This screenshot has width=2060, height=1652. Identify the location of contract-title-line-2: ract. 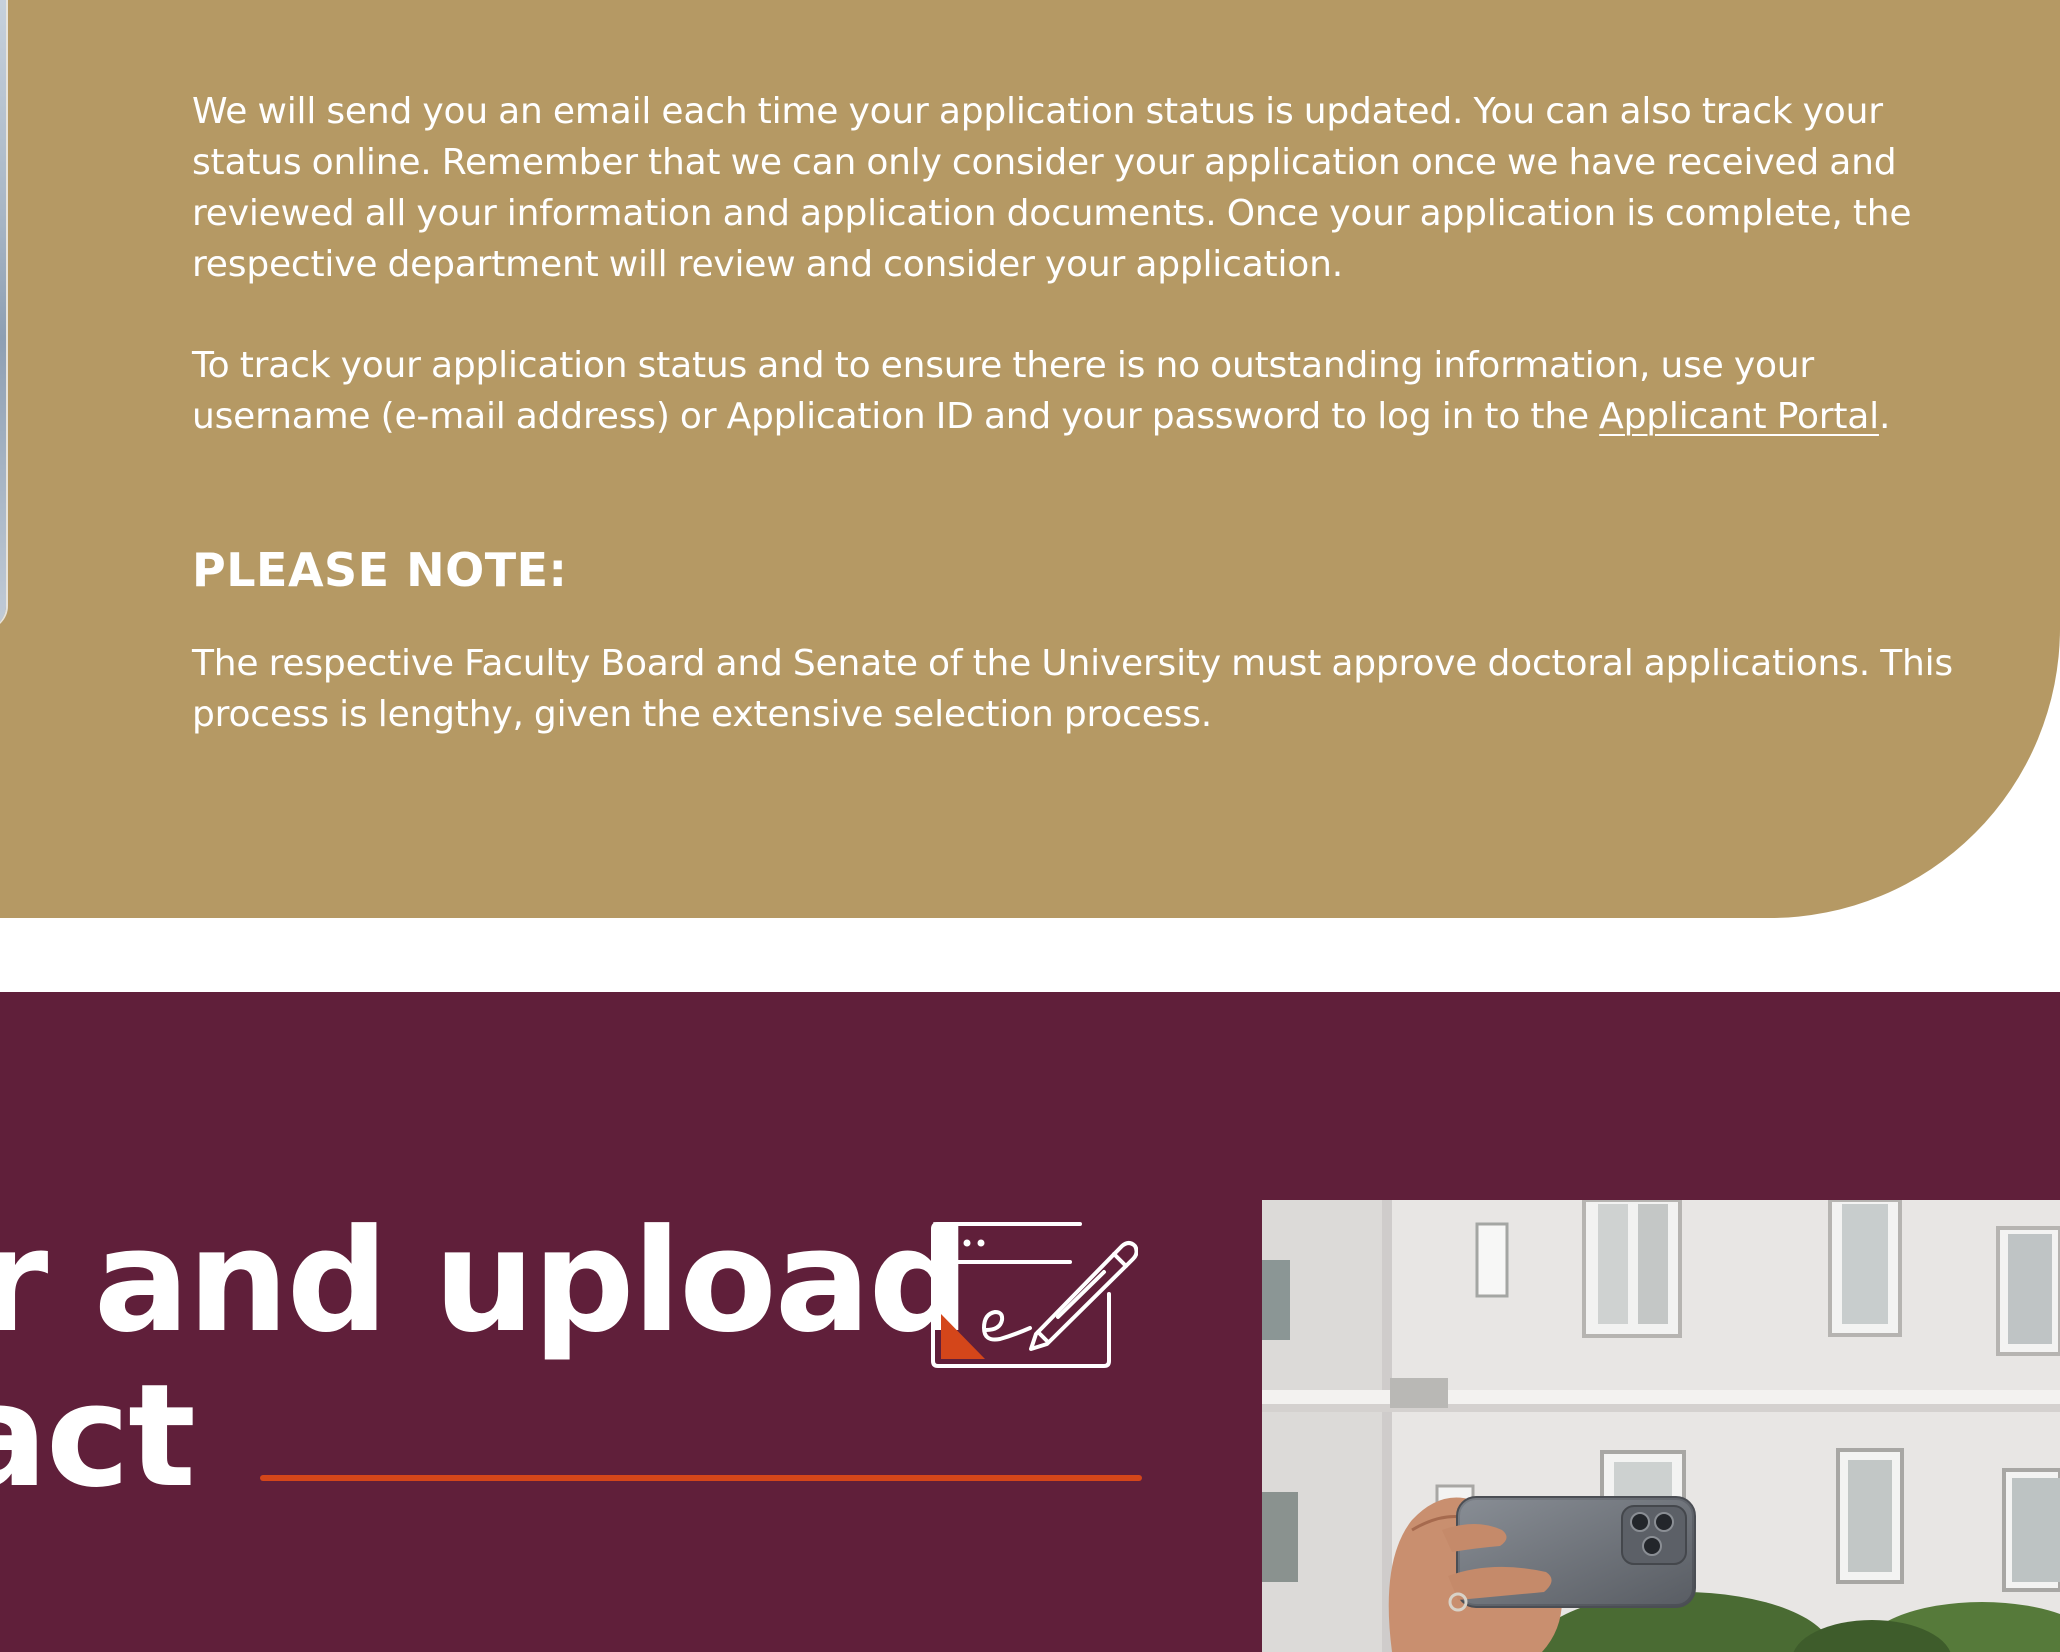
(98, 1436).